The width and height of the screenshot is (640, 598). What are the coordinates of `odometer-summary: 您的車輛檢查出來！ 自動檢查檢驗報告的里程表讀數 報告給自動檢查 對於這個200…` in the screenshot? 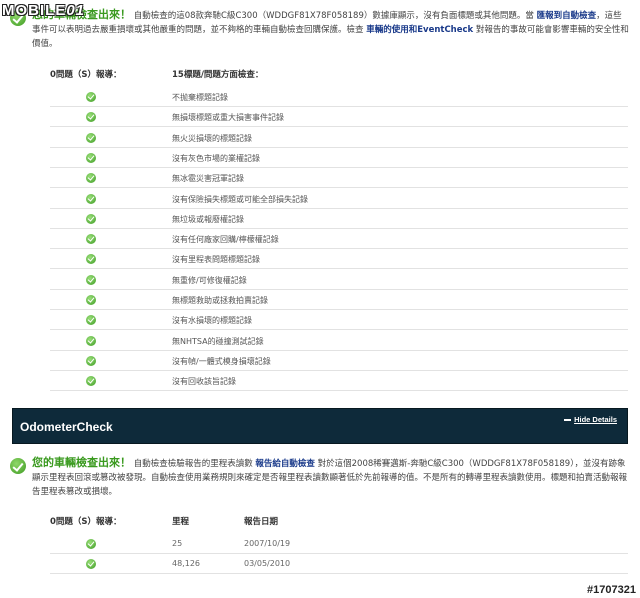 It's located at (320, 477).